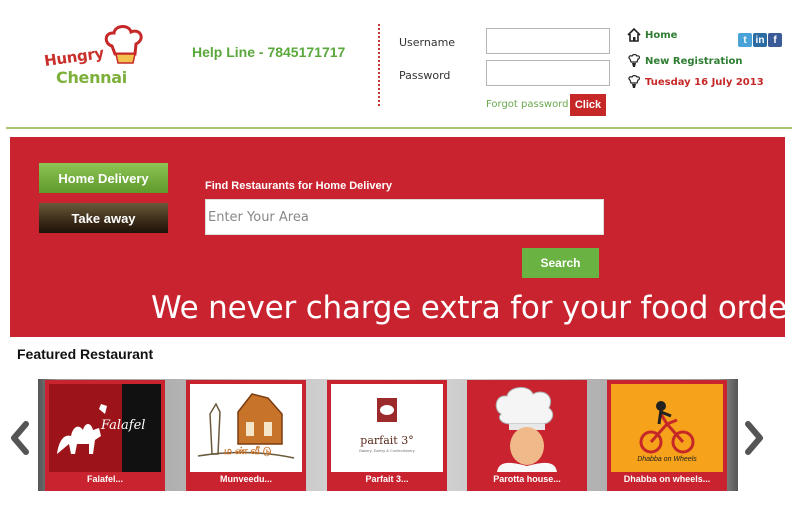 The height and width of the screenshot is (506, 800). I want to click on password-input, so click(548, 73).